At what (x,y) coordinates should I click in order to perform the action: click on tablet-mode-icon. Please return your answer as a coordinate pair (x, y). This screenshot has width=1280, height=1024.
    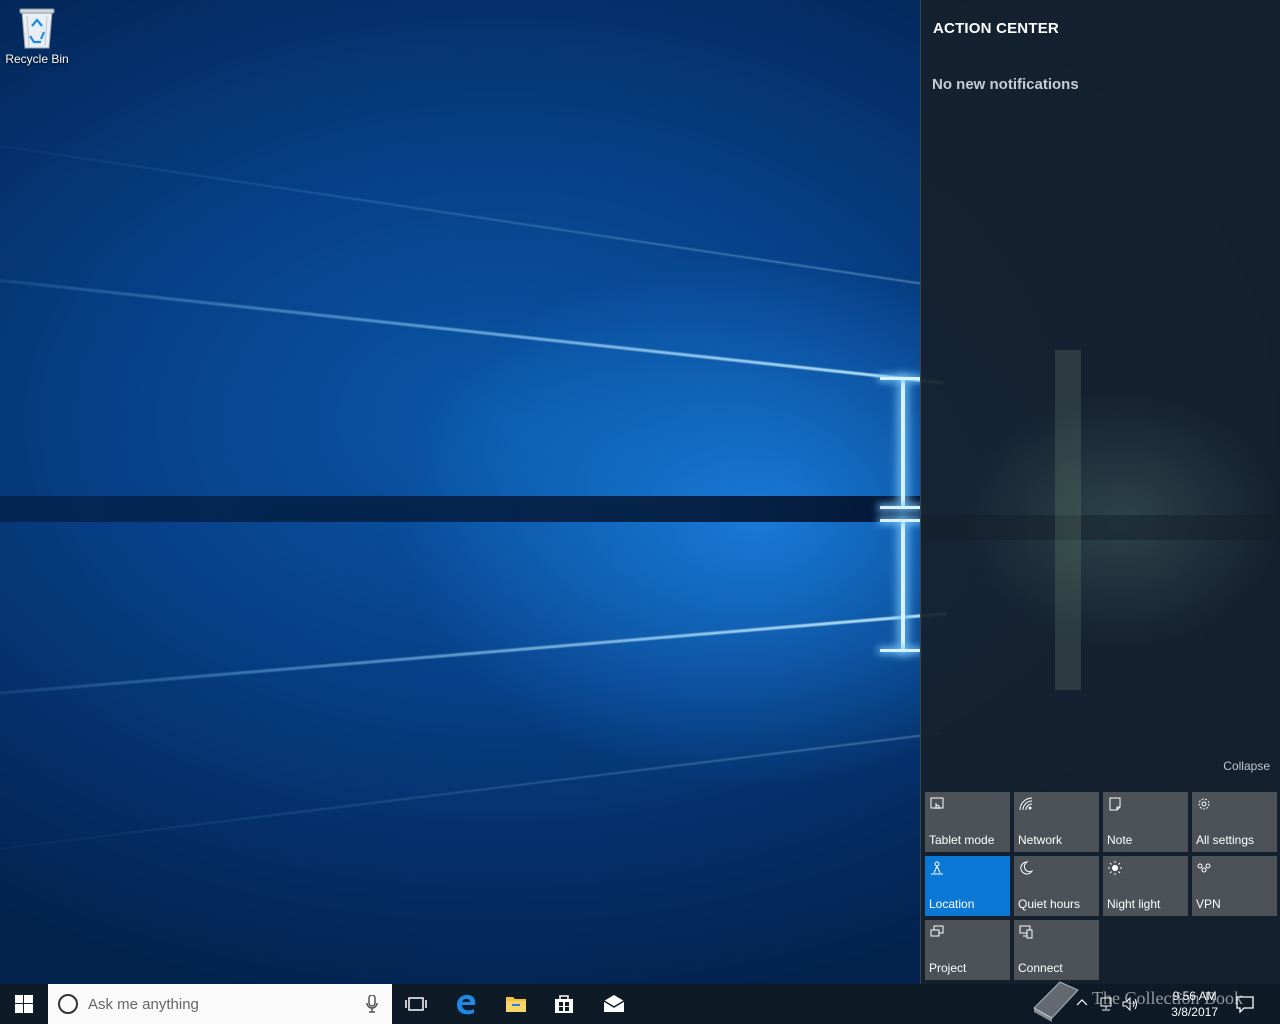
    Looking at the image, I should click on (937, 803).